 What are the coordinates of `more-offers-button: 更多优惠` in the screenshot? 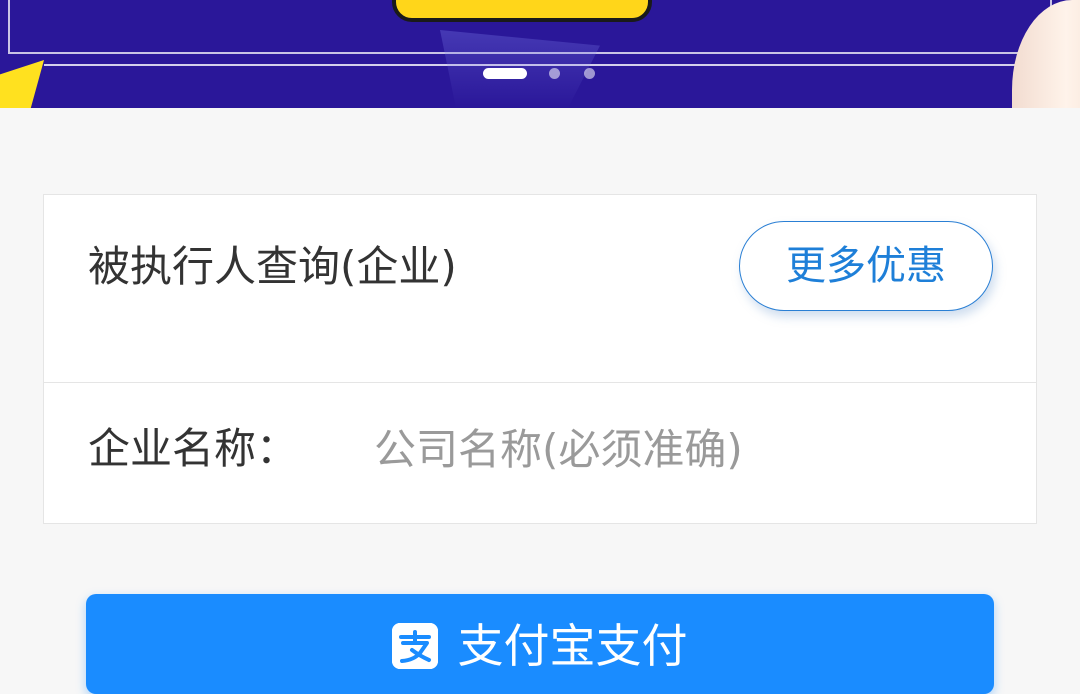 It's located at (866, 266).